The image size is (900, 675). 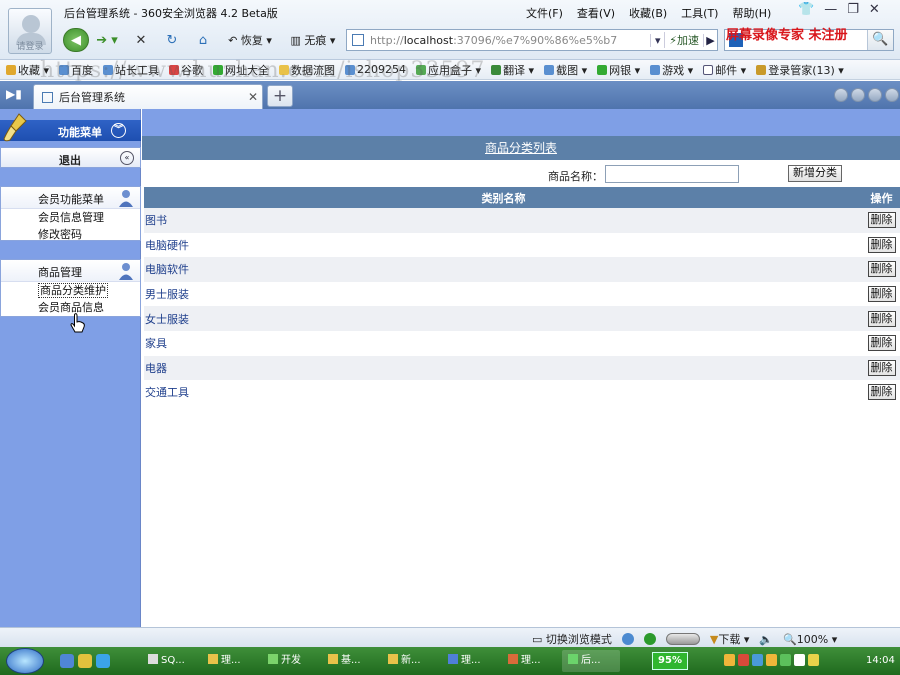 What do you see at coordinates (67, 661) in the screenshot?
I see `desktop-icon` at bounding box center [67, 661].